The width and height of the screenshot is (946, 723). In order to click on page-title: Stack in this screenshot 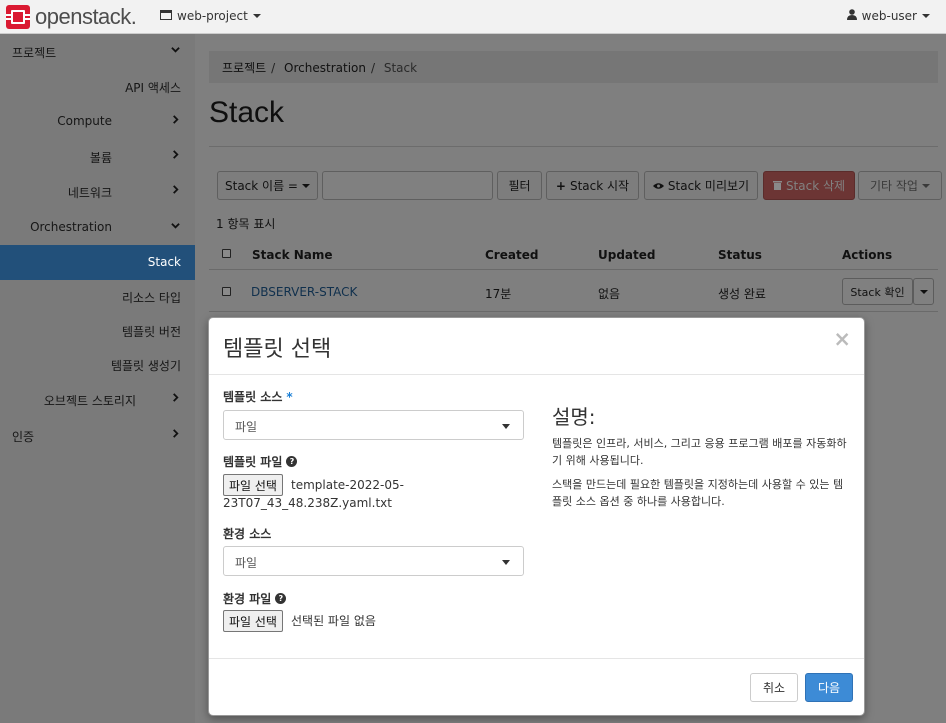, I will do `click(247, 112)`.